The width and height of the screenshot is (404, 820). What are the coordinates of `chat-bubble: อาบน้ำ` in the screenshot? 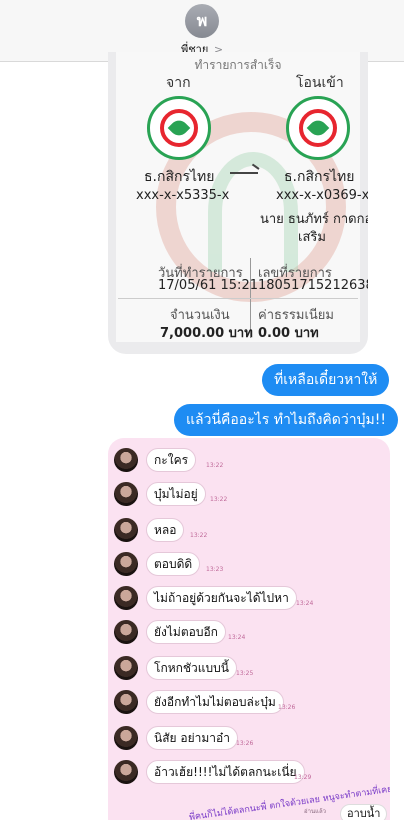 It's located at (364, 812).